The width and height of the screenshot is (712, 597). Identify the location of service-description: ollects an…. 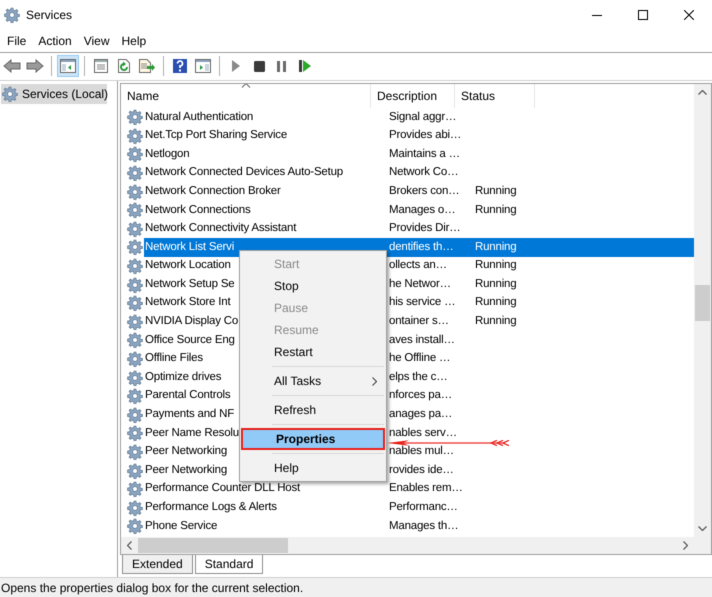
(418, 266).